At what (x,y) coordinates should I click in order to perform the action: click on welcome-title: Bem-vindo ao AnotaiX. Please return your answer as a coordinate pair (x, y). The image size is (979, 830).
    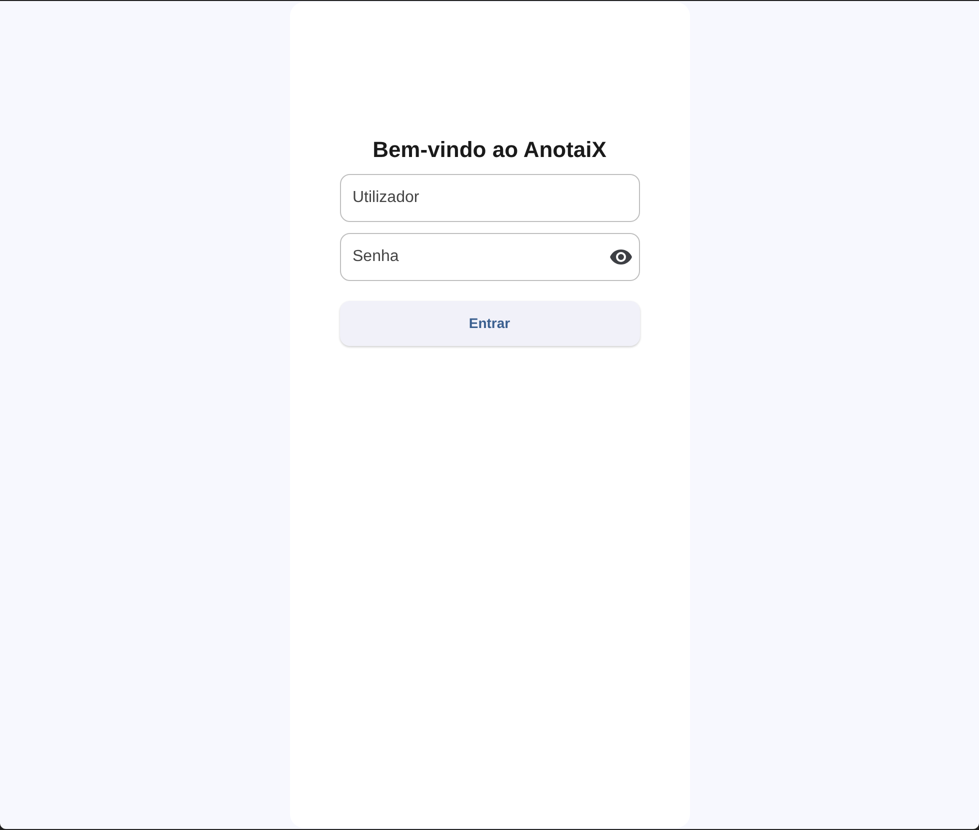
    Looking at the image, I should click on (489, 150).